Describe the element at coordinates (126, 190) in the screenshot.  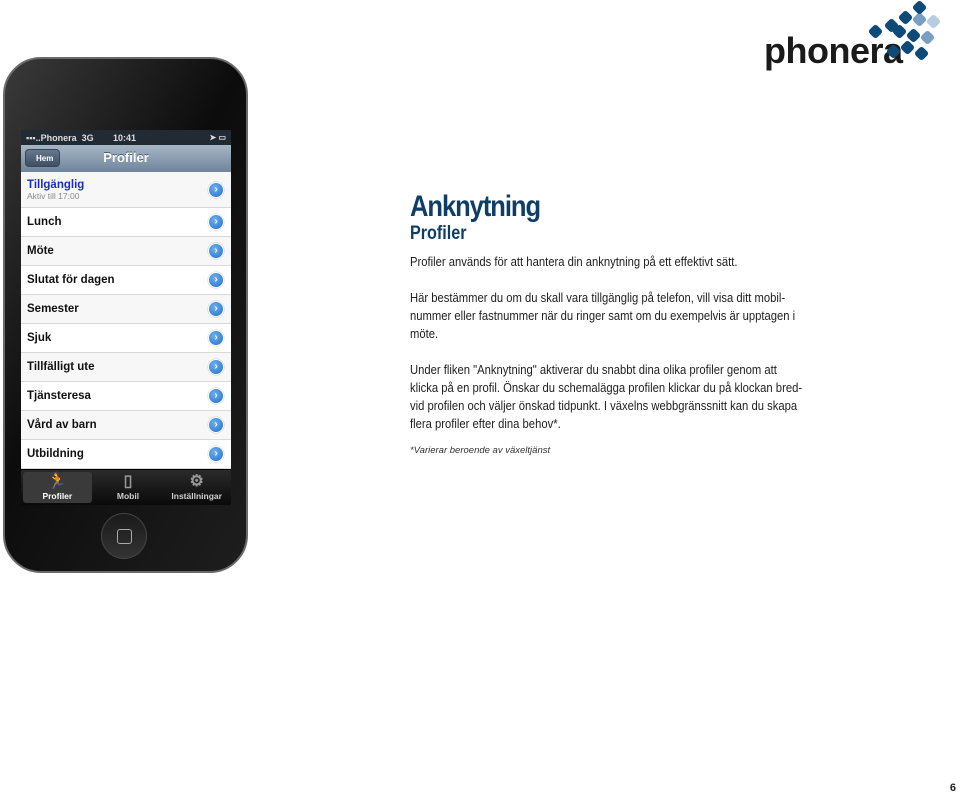
I see `profile-row: Tillgänglig Aktiv till 17:00 ›` at that location.